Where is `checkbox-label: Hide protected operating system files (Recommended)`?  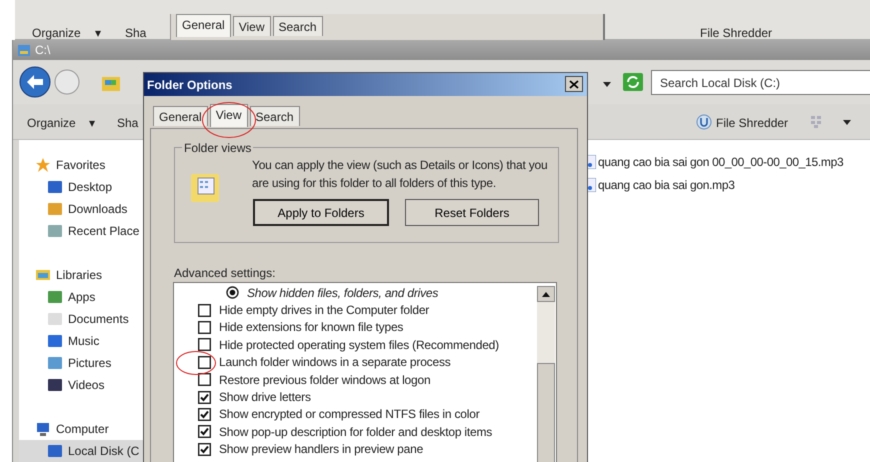 checkbox-label: Hide protected operating system files (Recommended) is located at coordinates (359, 345).